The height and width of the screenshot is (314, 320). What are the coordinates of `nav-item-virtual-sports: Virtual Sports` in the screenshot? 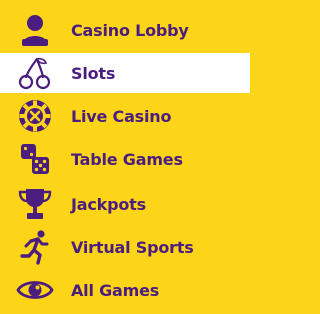 It's located at (125, 247).